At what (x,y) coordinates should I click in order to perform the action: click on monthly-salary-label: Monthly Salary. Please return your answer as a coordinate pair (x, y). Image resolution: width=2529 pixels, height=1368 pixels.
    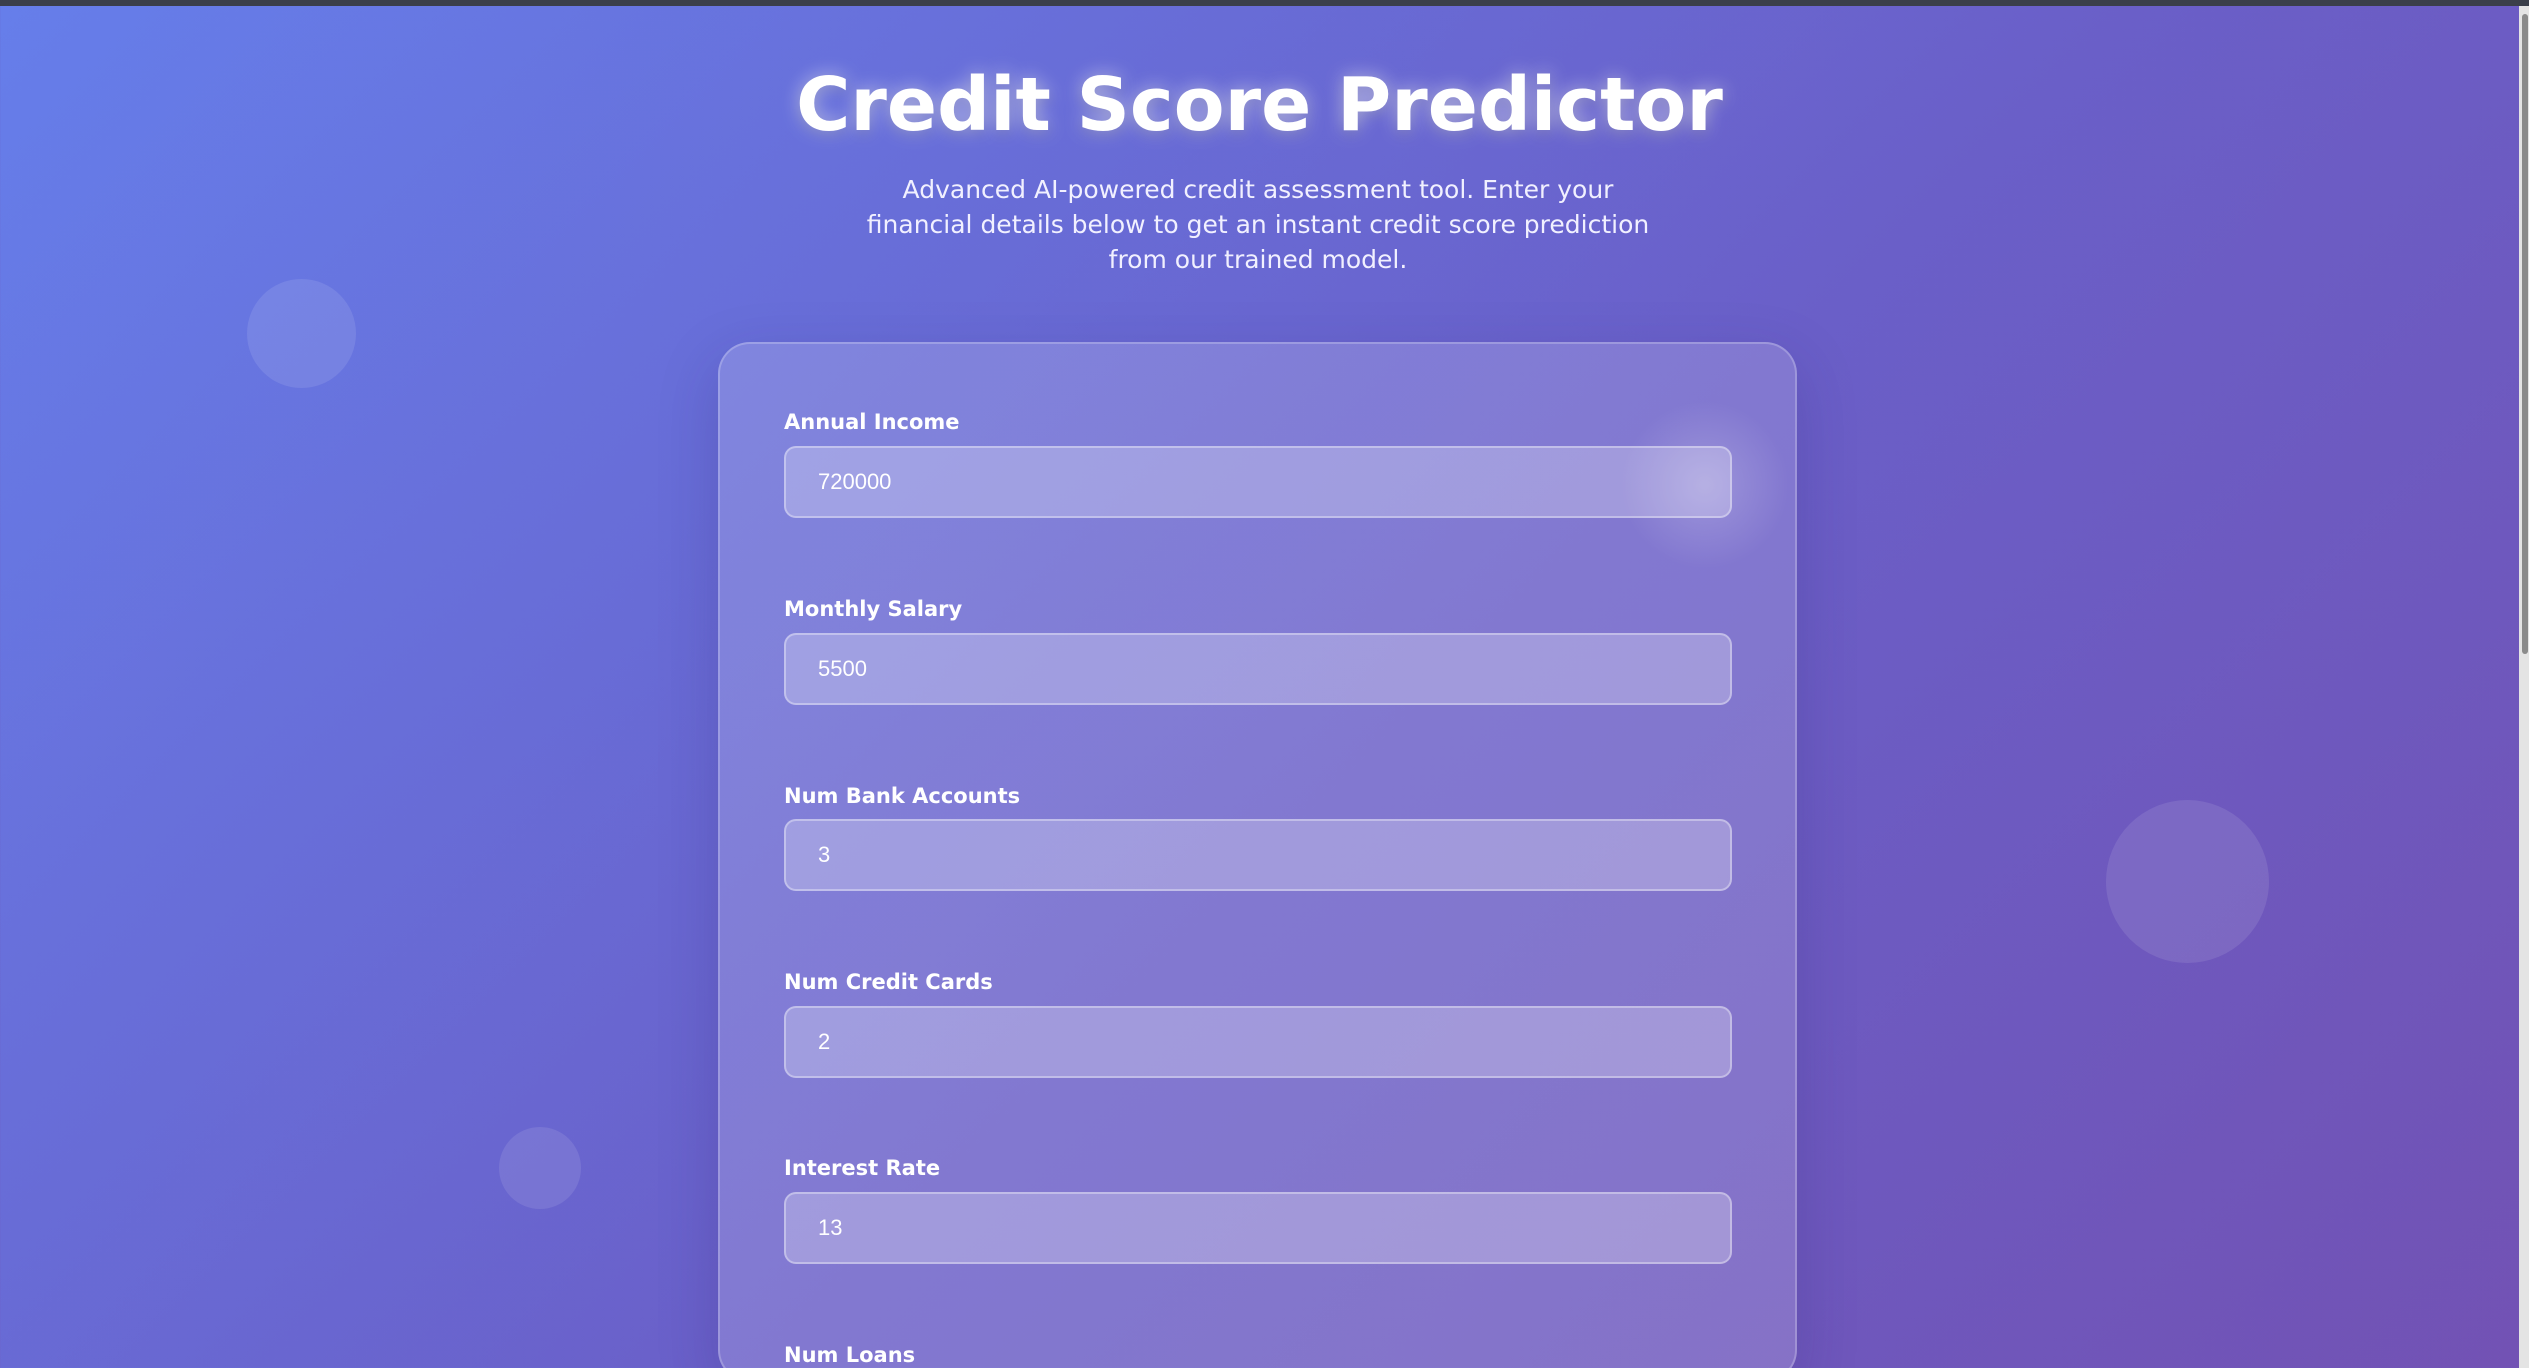
    Looking at the image, I should click on (873, 609).